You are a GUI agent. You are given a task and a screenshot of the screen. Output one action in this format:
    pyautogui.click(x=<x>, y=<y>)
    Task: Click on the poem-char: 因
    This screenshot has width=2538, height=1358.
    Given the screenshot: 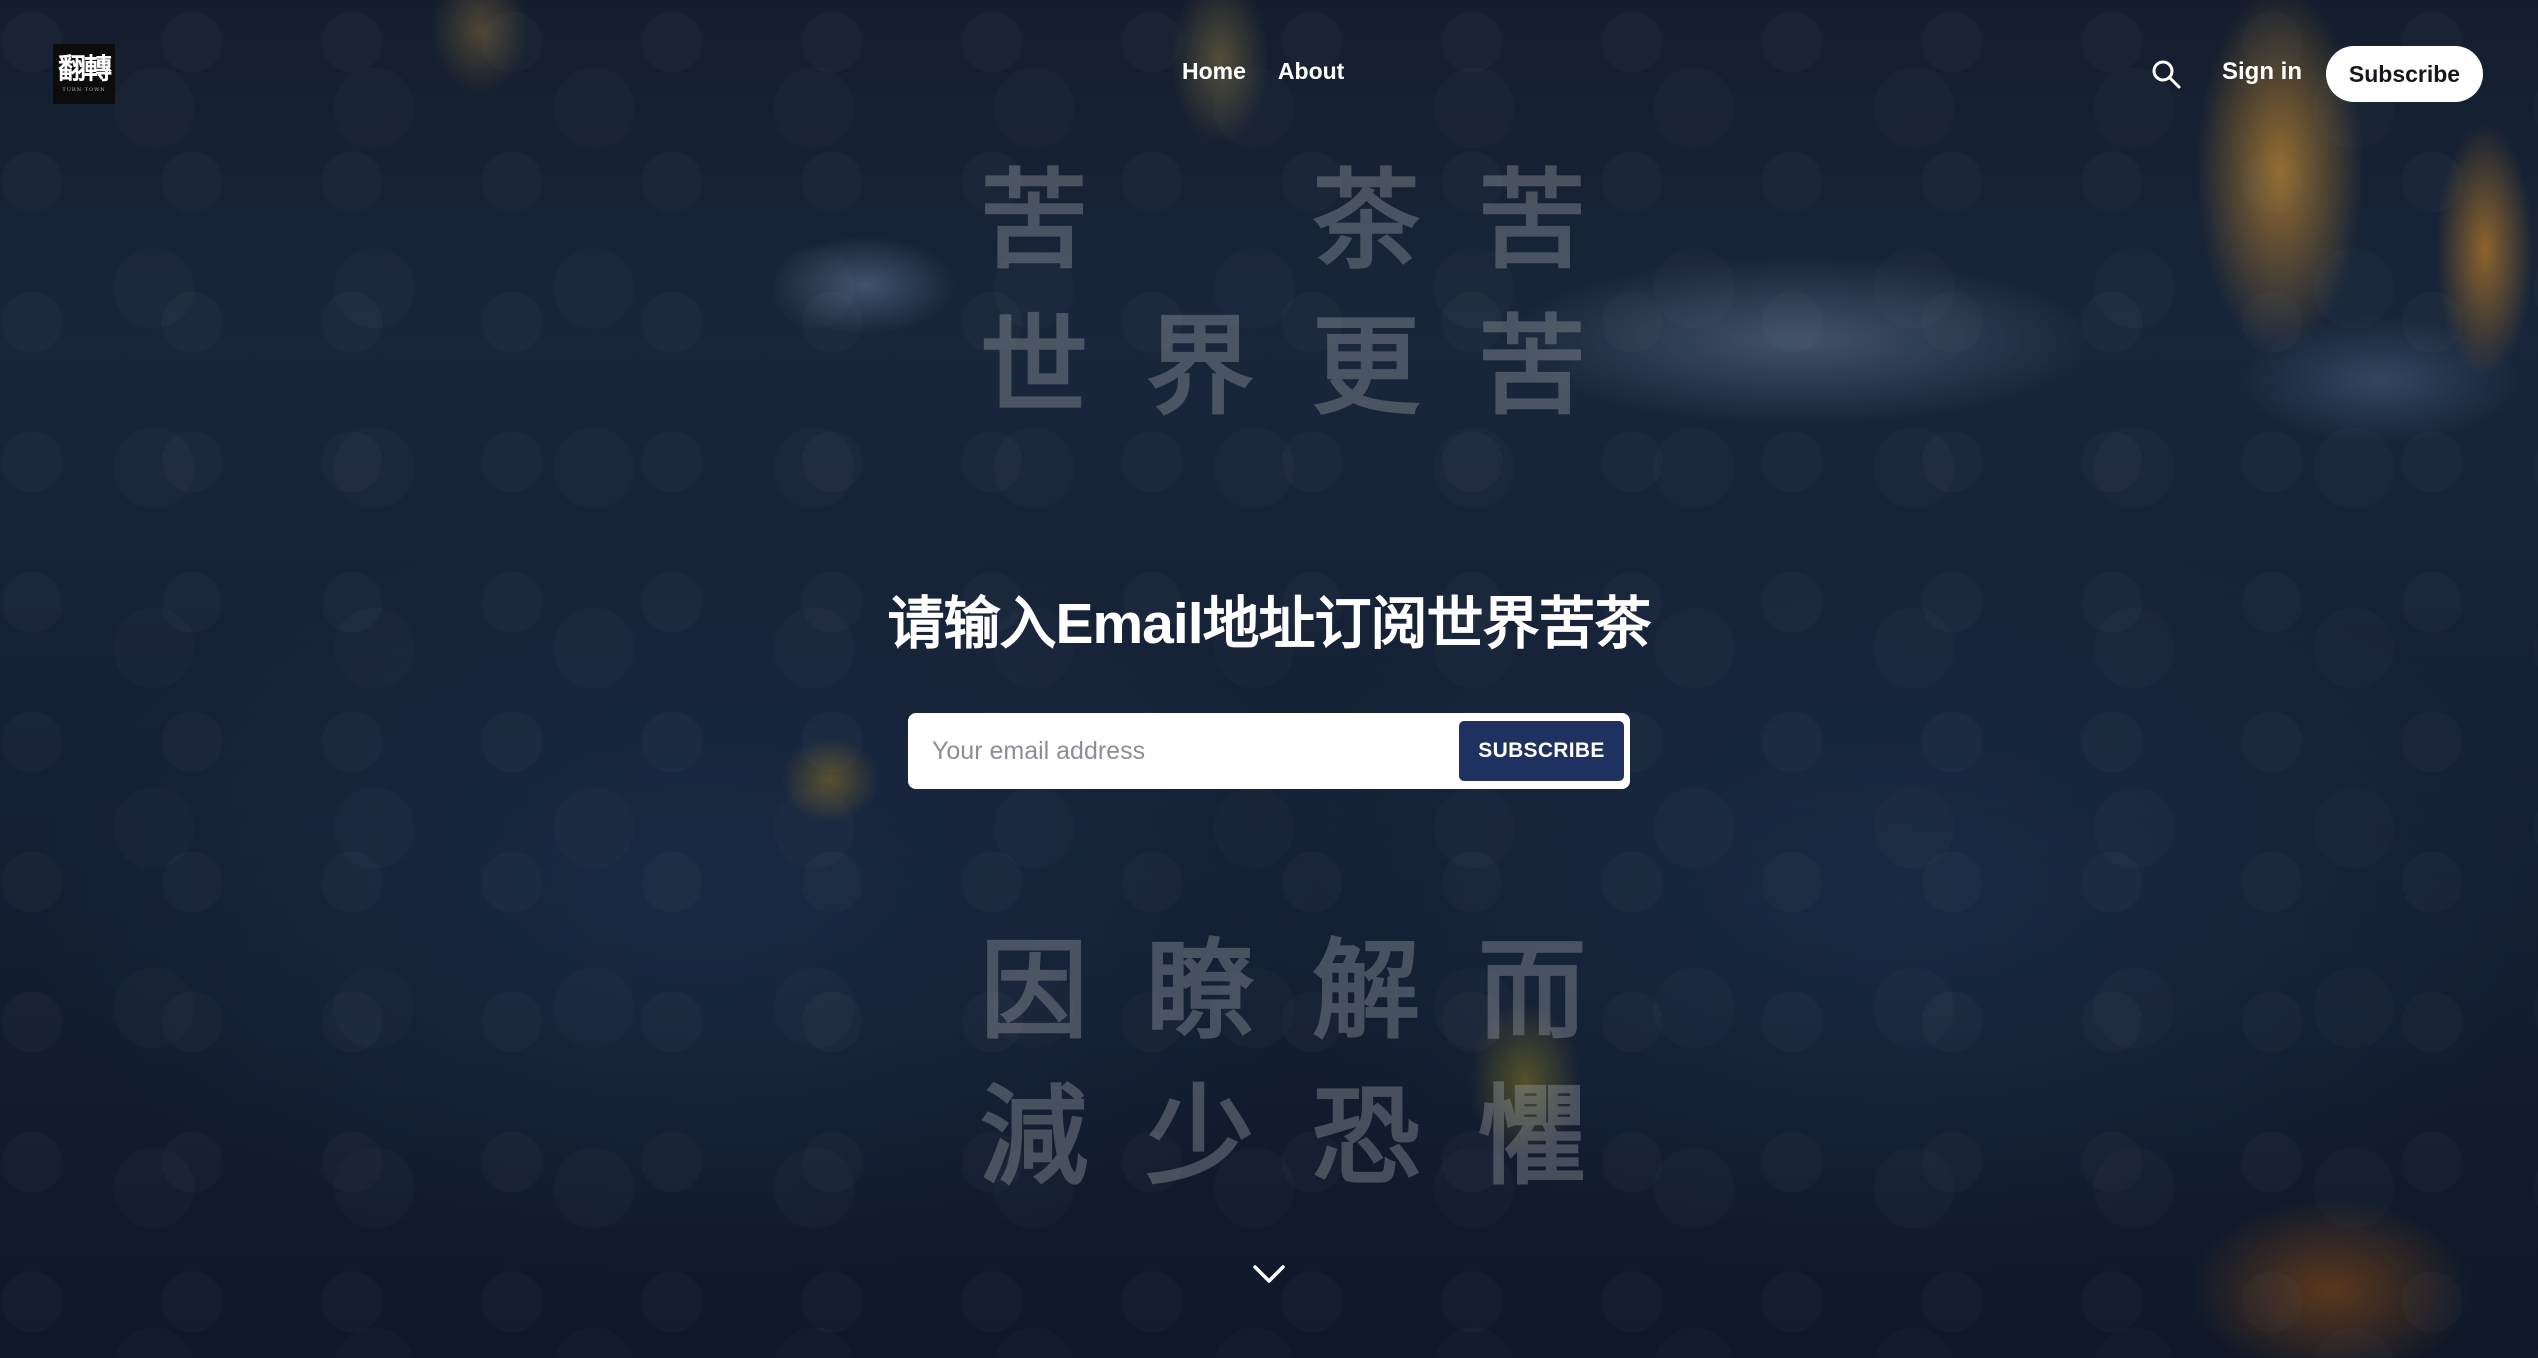 What is the action you would take?
    pyautogui.click(x=1034, y=991)
    